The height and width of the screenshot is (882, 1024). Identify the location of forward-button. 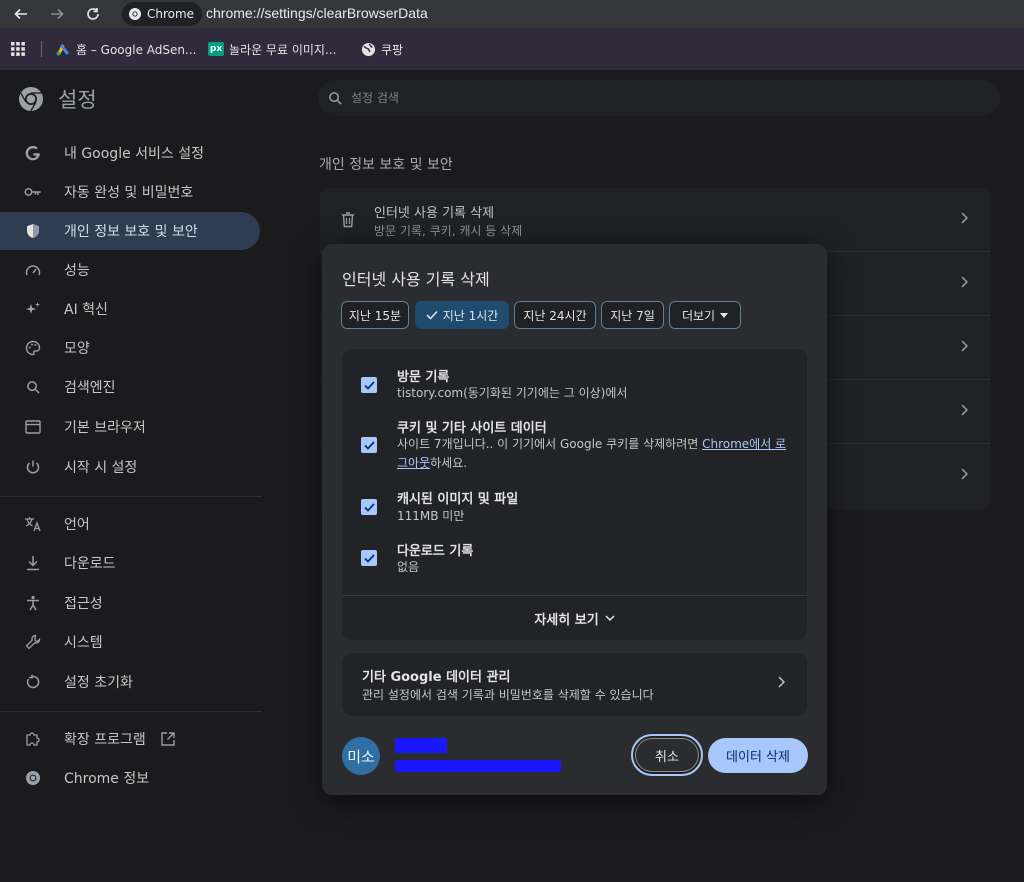
(57, 14).